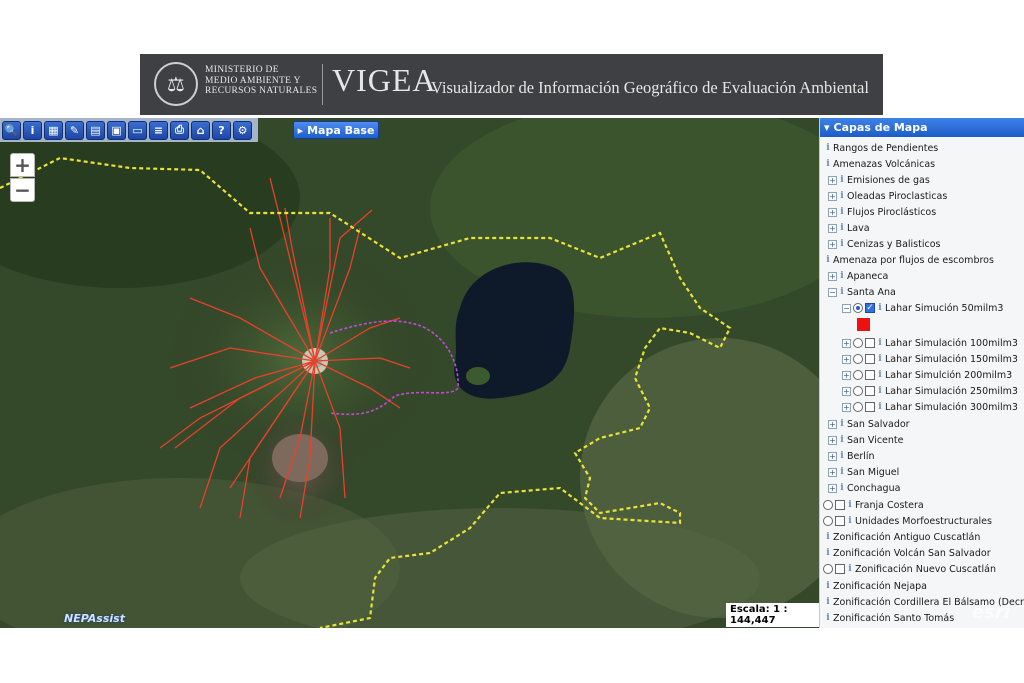  What do you see at coordinates (221, 130) in the screenshot?
I see `help-icon: ?` at bounding box center [221, 130].